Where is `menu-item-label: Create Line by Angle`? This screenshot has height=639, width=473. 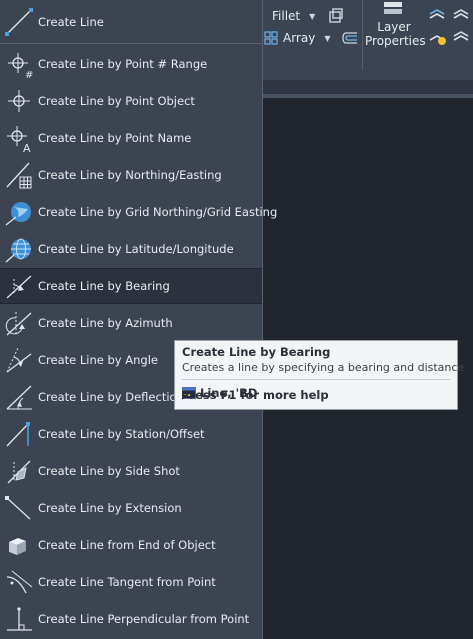 menu-item-label: Create Line by Angle is located at coordinates (98, 360).